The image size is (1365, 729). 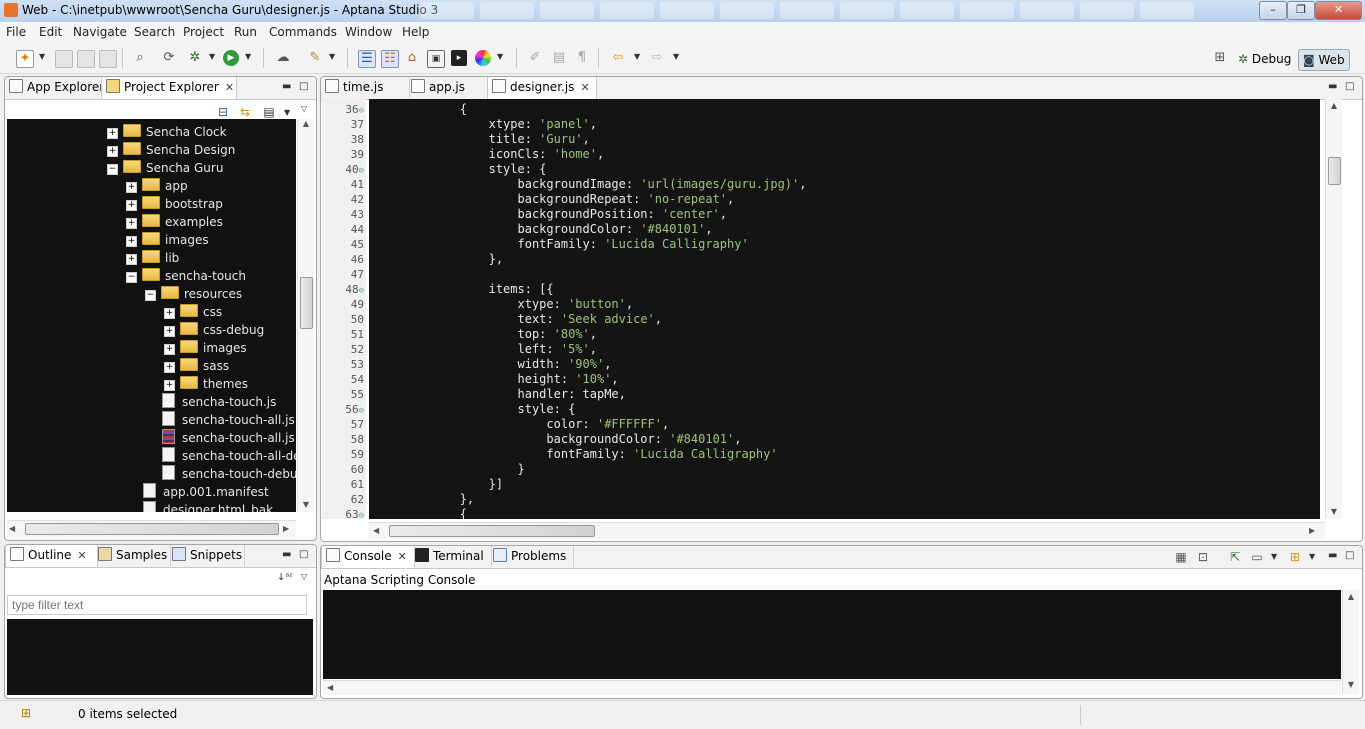 What do you see at coordinates (412, 58) in the screenshot?
I see `home-icon: ⌂` at bounding box center [412, 58].